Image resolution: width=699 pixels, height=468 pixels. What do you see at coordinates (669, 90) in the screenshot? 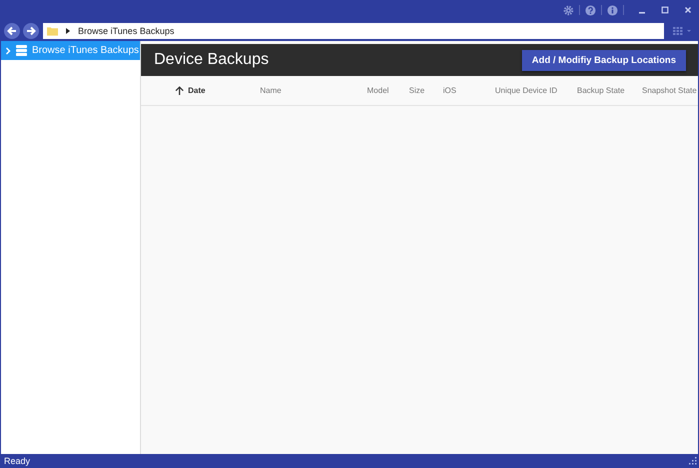
I see `column-header: Snapshot State` at bounding box center [669, 90].